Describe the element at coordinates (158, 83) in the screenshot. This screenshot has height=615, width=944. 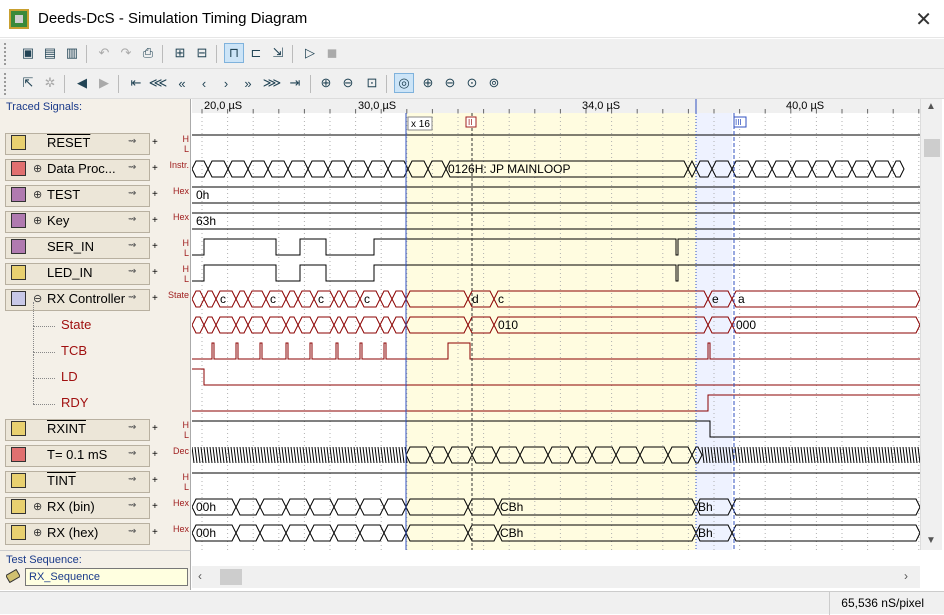
I see `rewind-fast-icon: ⋘` at that location.